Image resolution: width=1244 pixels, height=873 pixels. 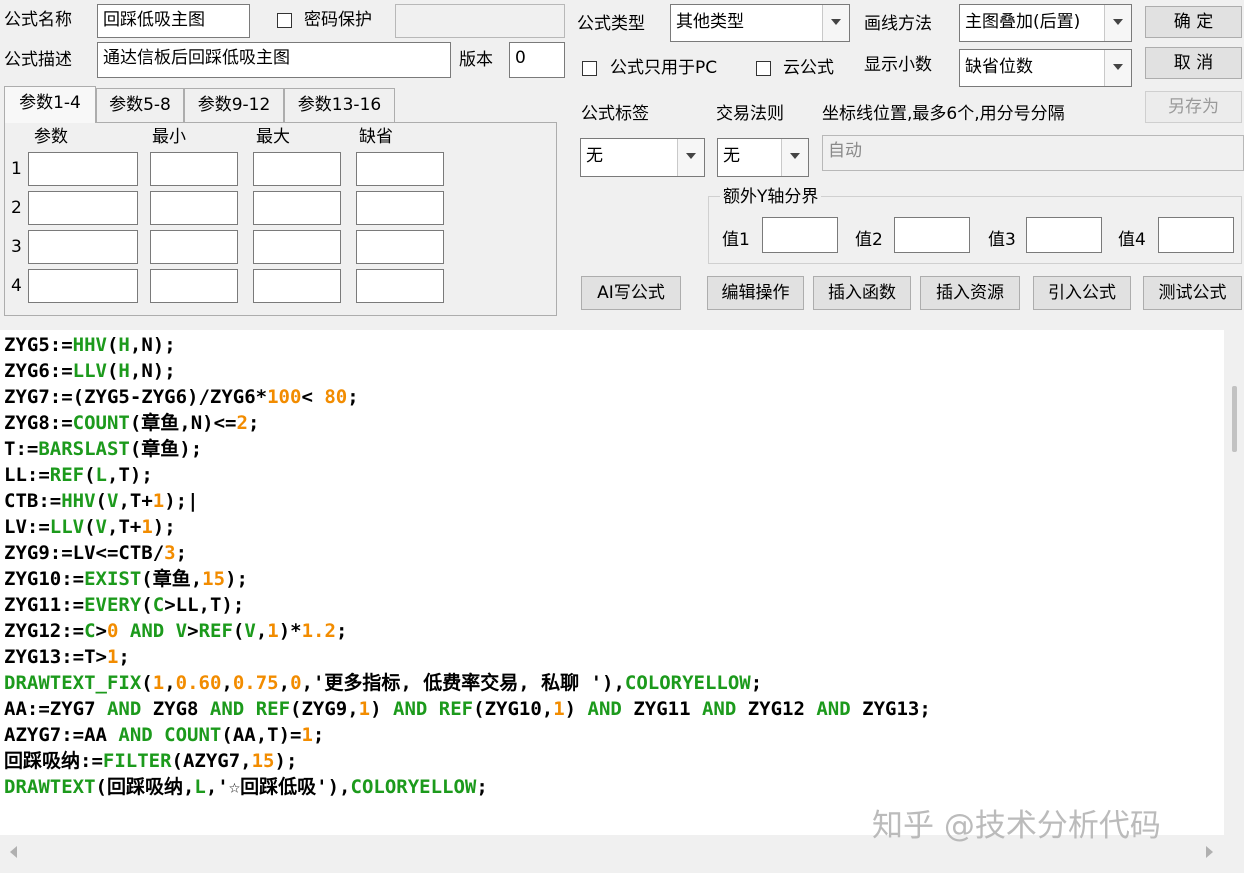 I want to click on formula-desc-input: 通达信板后回踩低吸主图, so click(x=274, y=60).